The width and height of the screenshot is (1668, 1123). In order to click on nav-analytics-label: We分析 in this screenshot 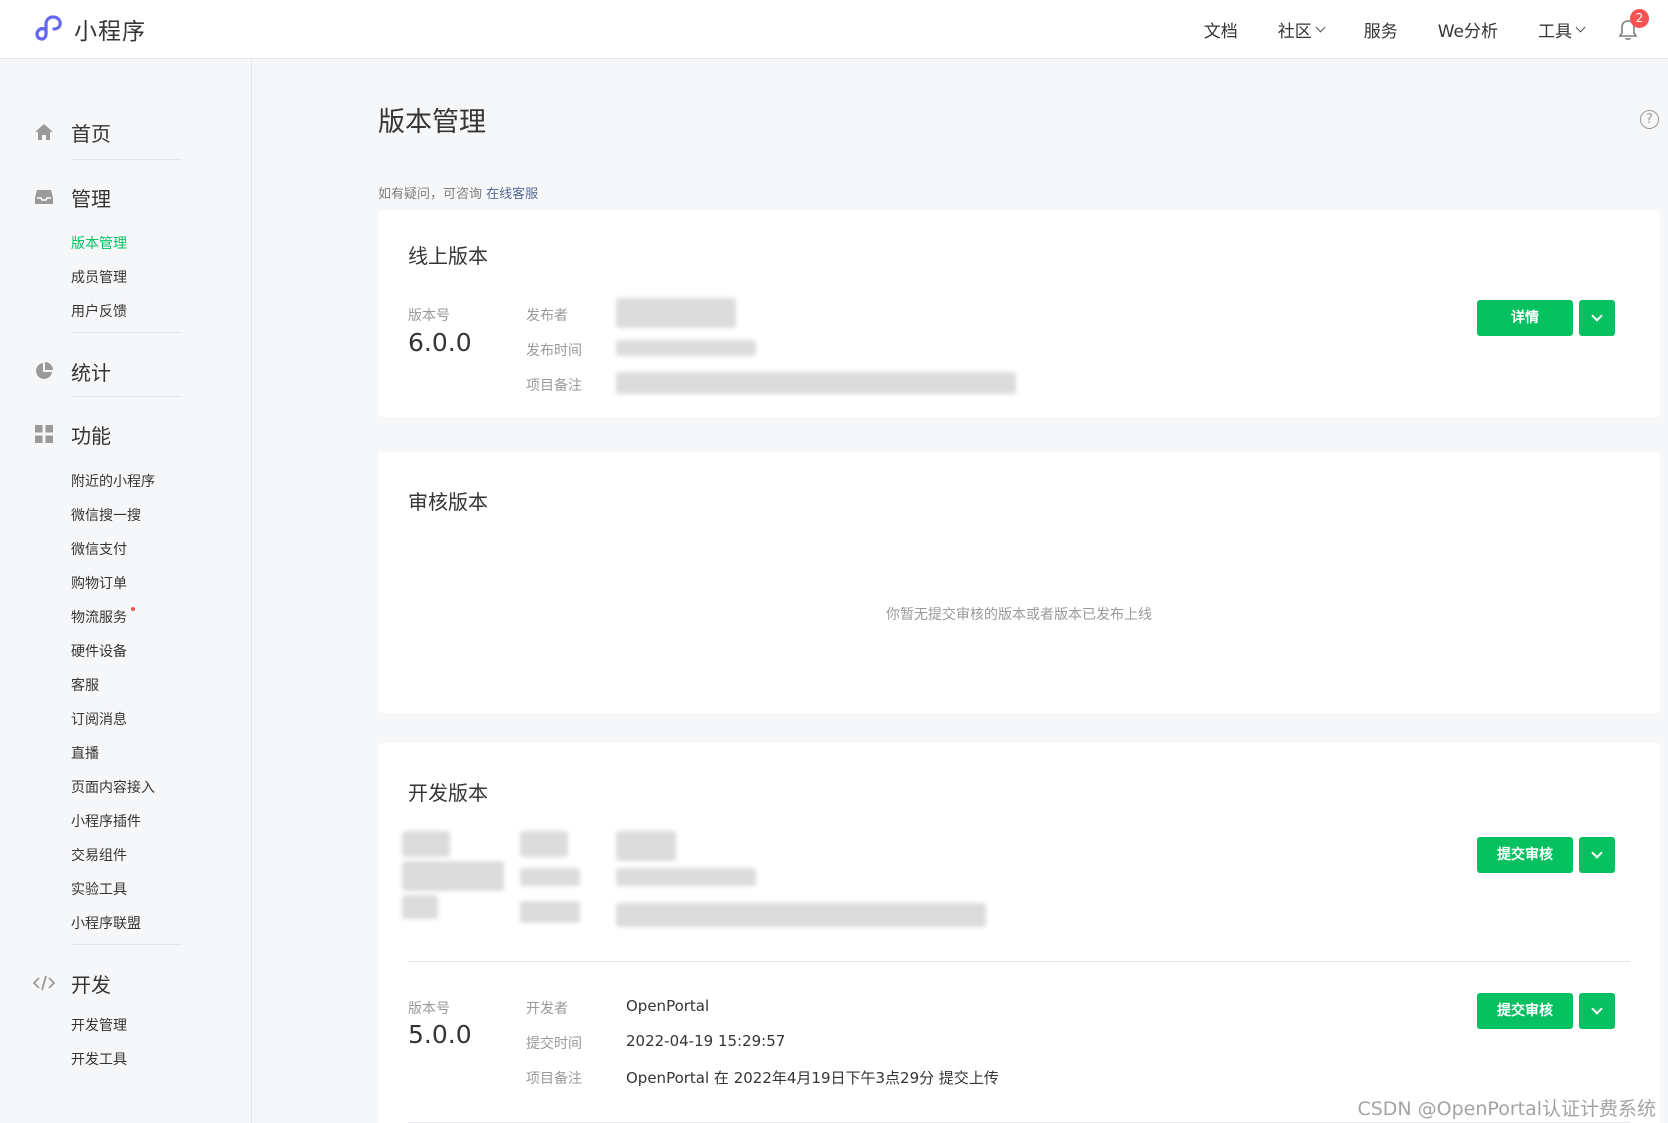, I will do `click(1467, 32)`.